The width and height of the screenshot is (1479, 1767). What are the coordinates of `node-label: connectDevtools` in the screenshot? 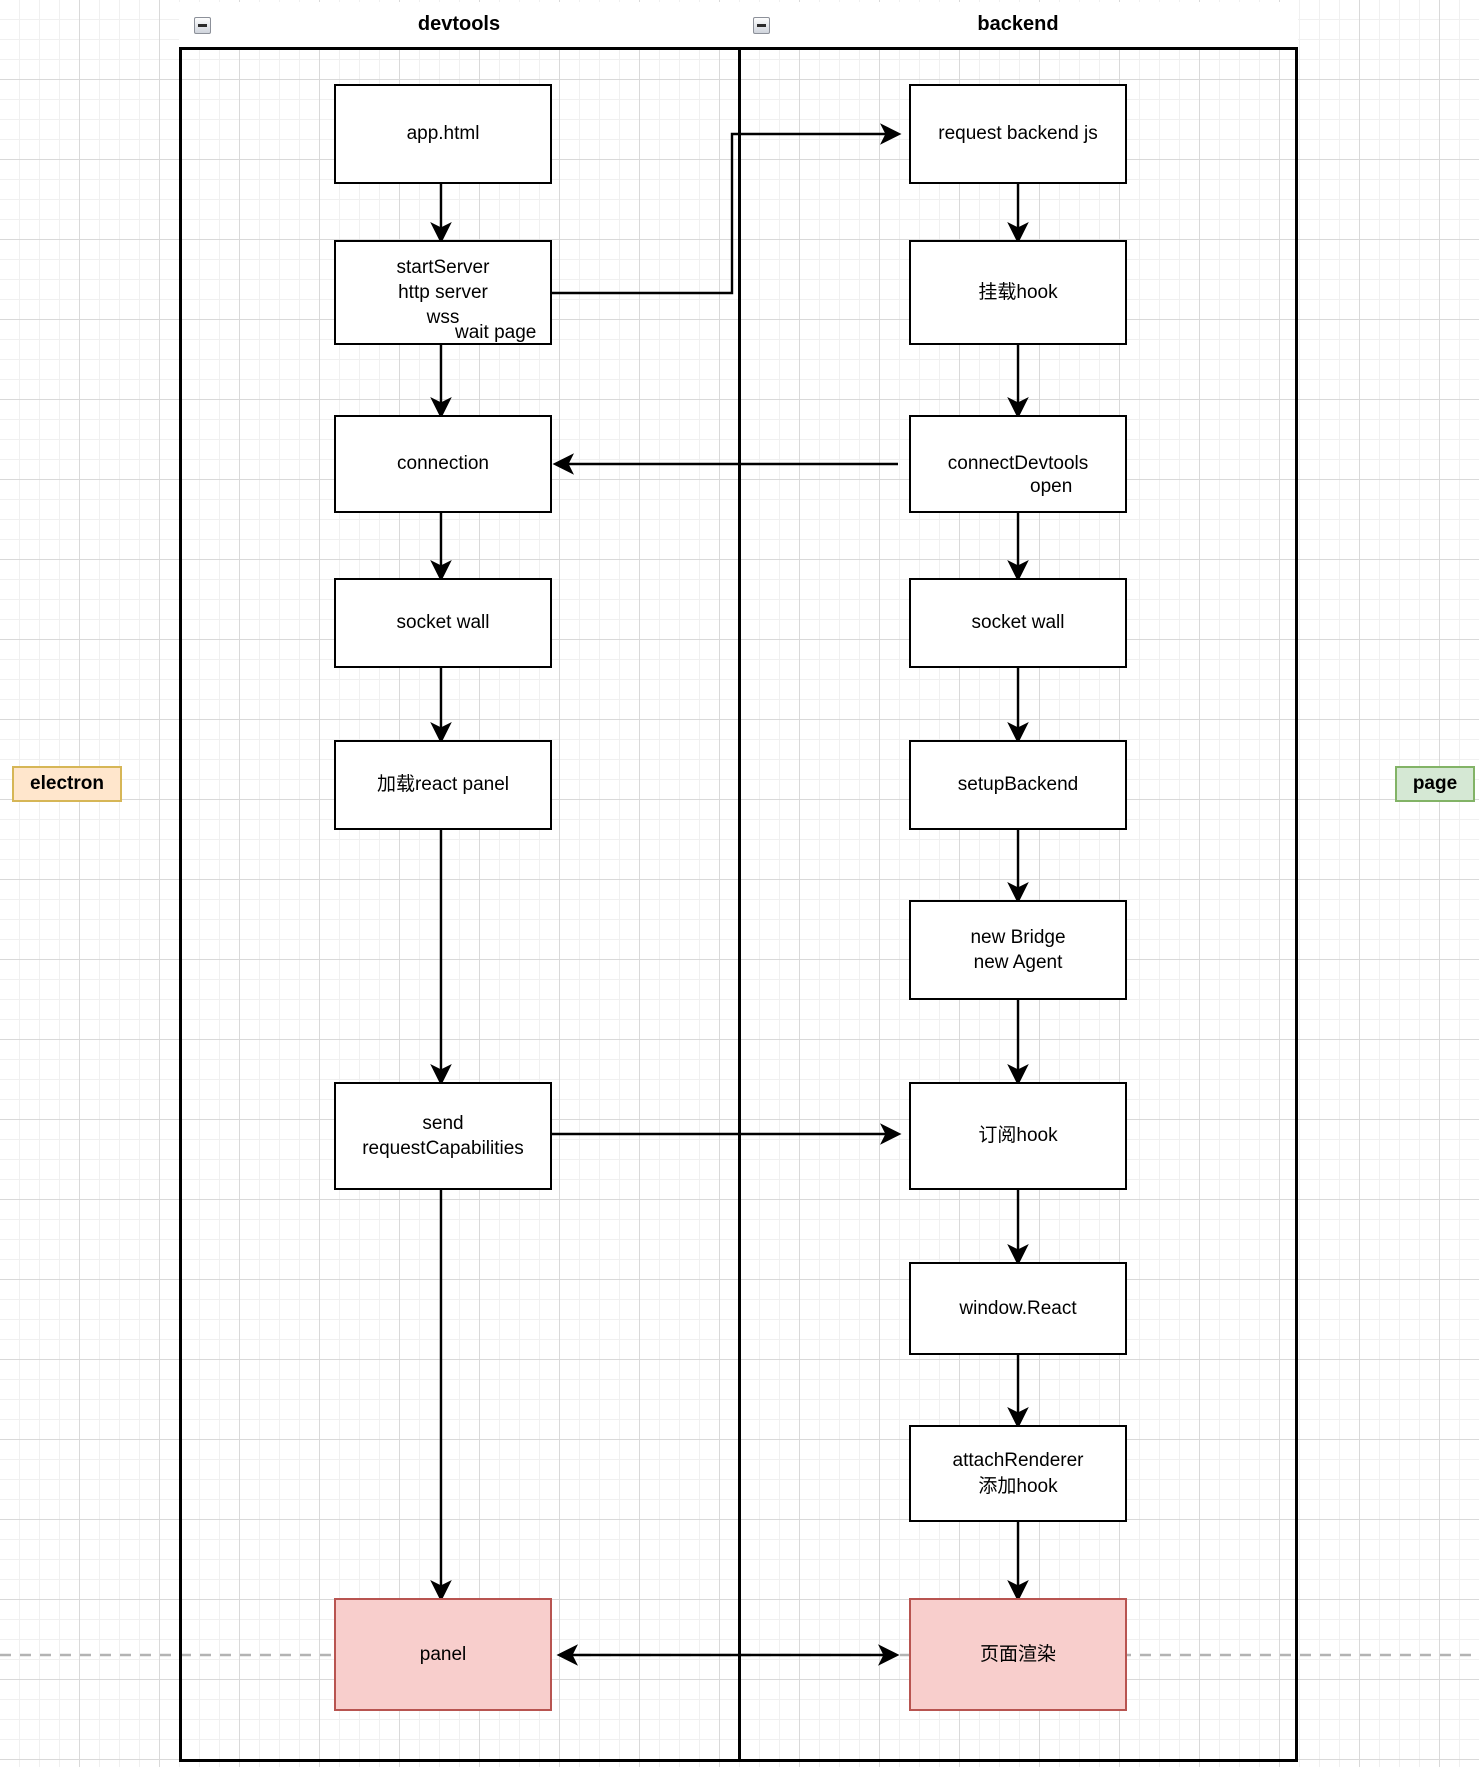 It's located at (1018, 464).